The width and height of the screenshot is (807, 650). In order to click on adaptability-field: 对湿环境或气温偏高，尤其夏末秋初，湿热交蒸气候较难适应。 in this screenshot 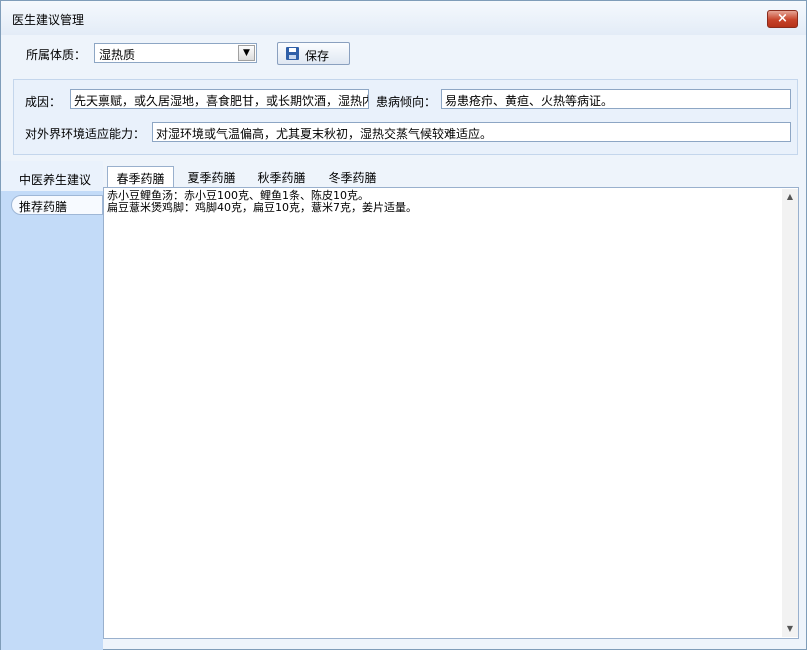, I will do `click(471, 132)`.